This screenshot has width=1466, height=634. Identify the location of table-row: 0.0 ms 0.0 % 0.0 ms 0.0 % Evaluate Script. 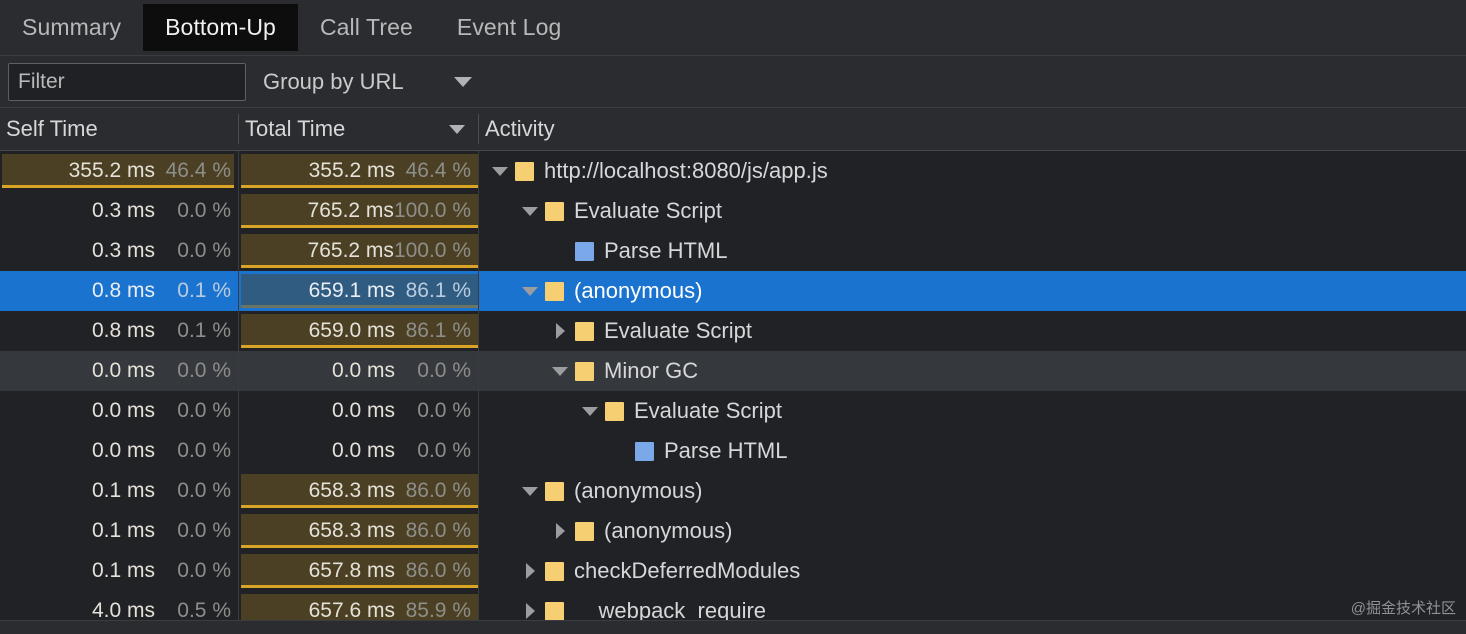
(733, 411).